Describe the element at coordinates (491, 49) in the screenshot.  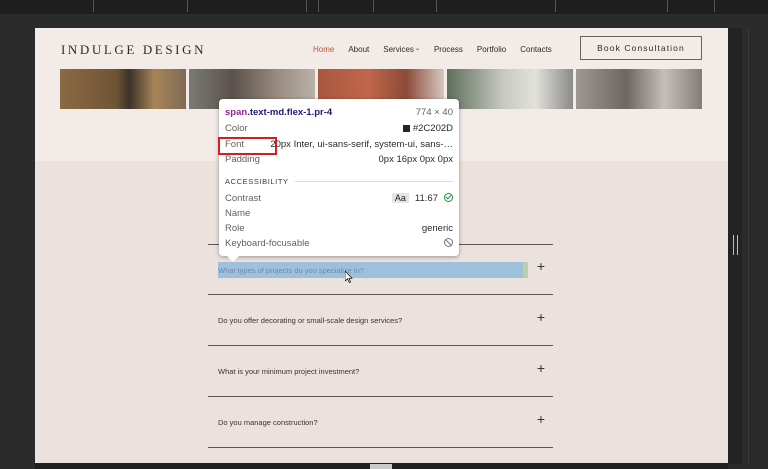
I see `nav-portfolio: Portfolio` at that location.